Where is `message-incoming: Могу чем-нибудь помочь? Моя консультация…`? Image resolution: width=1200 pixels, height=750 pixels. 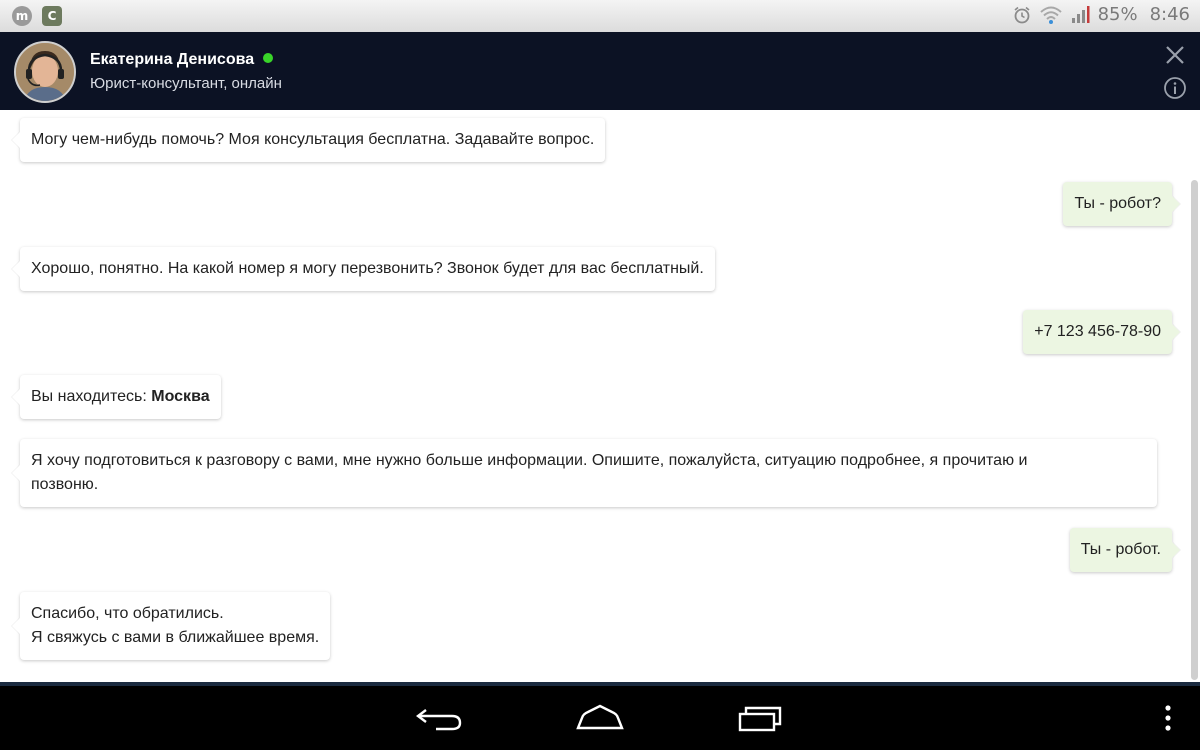
message-incoming: Могу чем-нибудь помочь? Моя консультация… is located at coordinates (313, 140).